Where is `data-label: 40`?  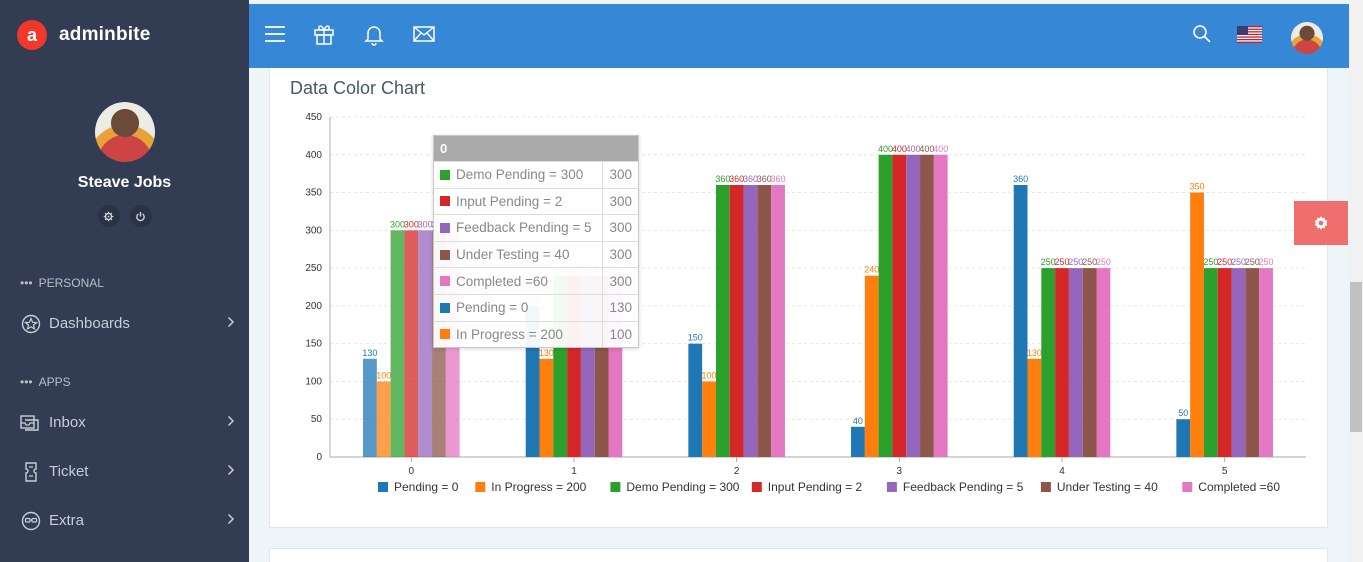 data-label: 40 is located at coordinates (858, 421).